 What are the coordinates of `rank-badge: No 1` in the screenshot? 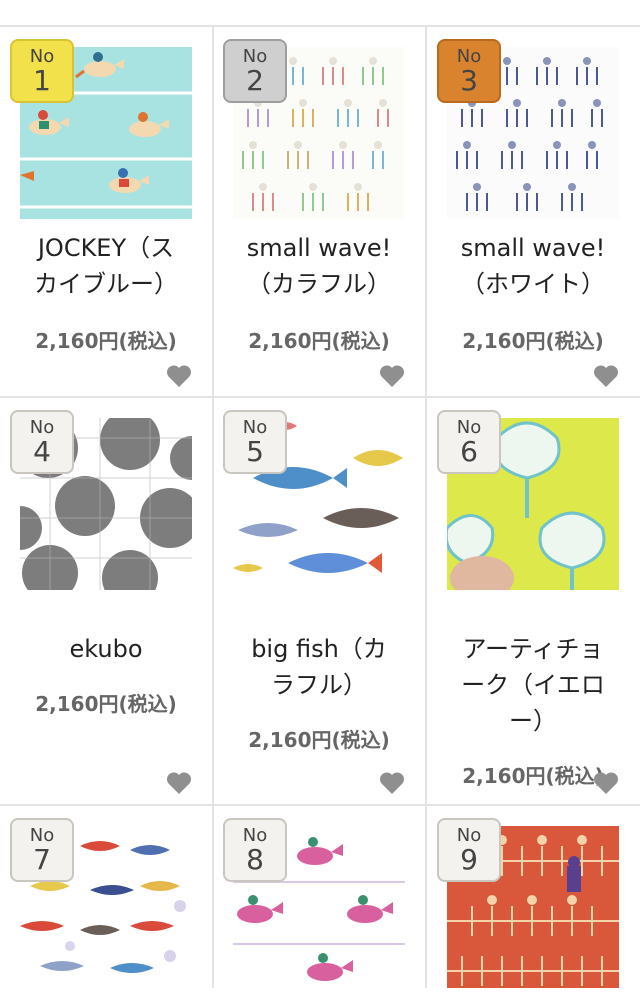 It's located at (42, 71).